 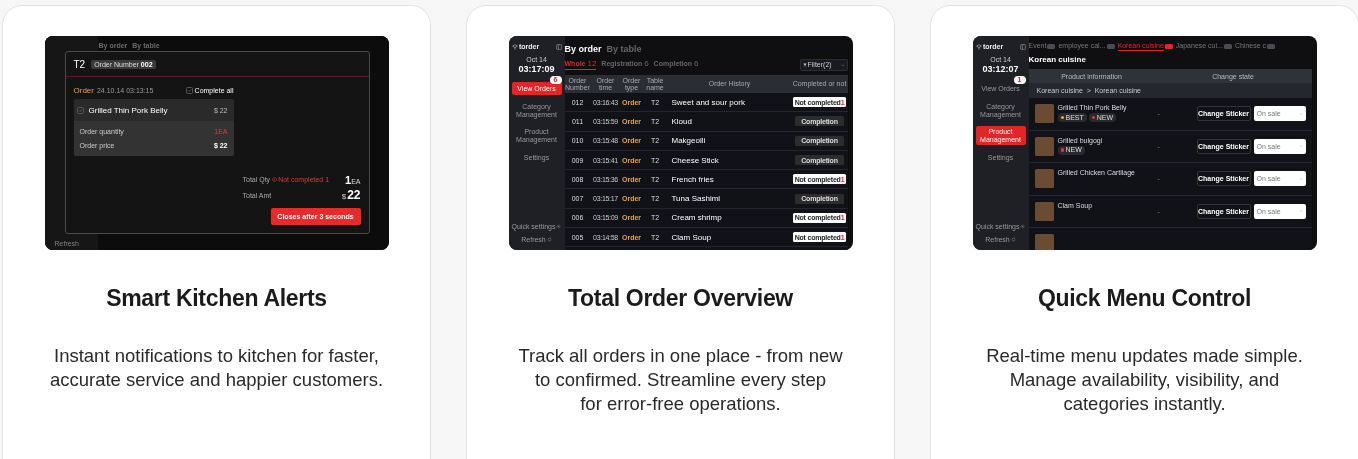 What do you see at coordinates (1144, 380) in the screenshot?
I see `card-description: Real-time menu updates made simple. Manage availability, visibility, and categories instantly.` at bounding box center [1144, 380].